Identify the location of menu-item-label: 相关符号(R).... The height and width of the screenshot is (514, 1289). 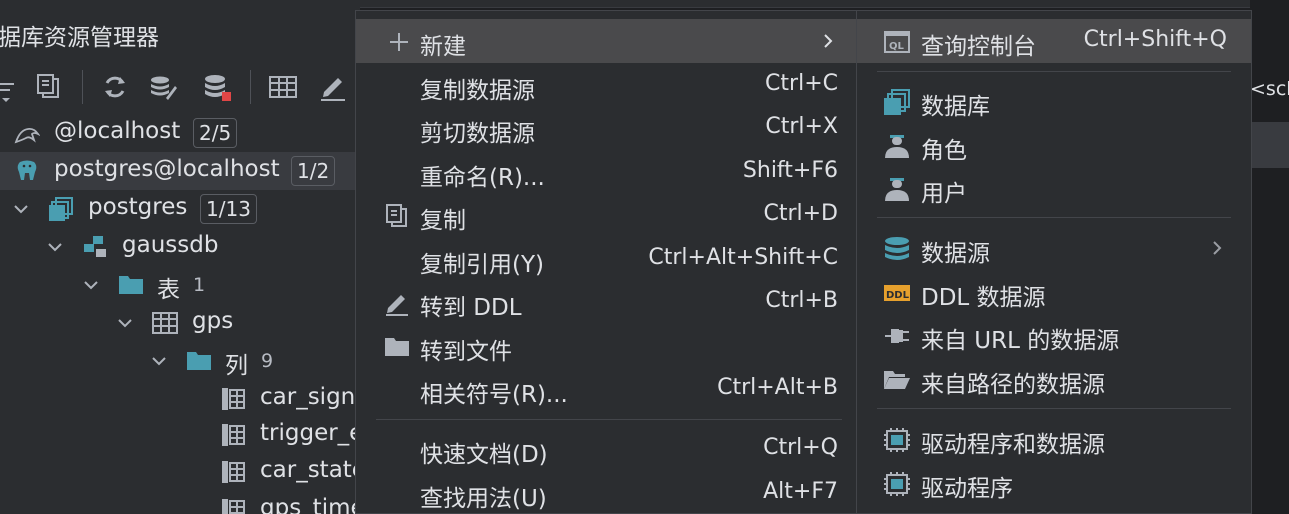
(494, 395).